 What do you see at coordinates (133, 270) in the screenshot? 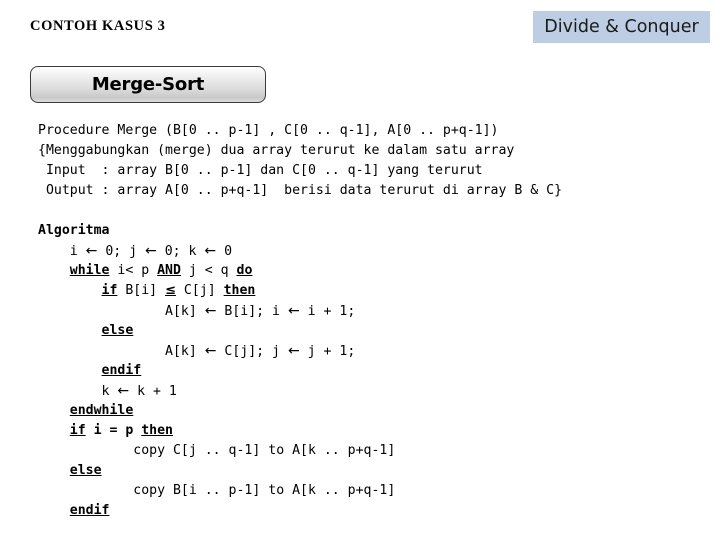
I see `algorithm-text: i< p` at bounding box center [133, 270].